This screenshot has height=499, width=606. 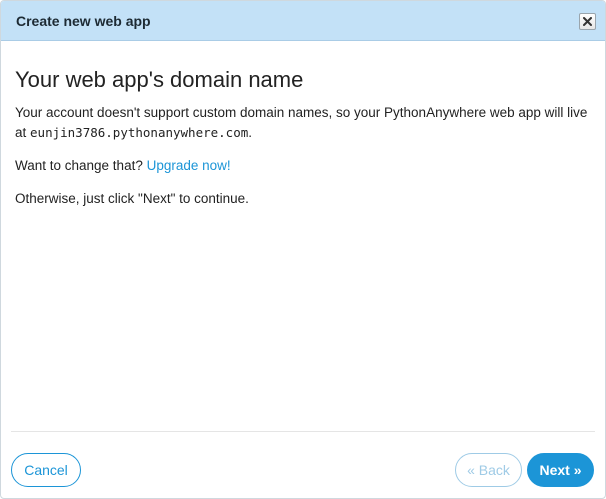 I want to click on close-icon, so click(x=587, y=21).